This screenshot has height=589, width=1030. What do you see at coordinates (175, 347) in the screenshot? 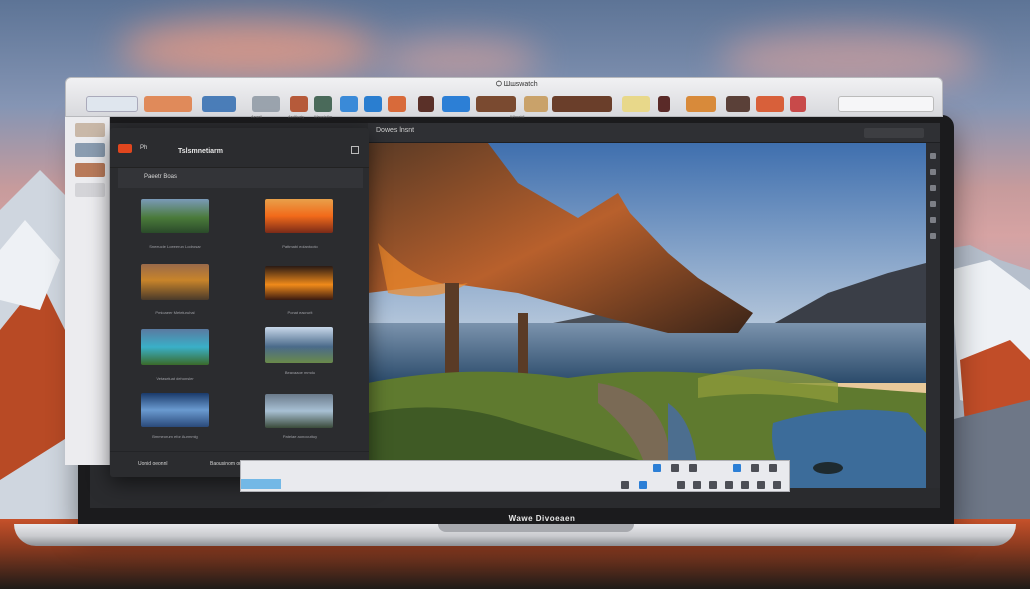
I see `photo-thumbnail-lake` at bounding box center [175, 347].